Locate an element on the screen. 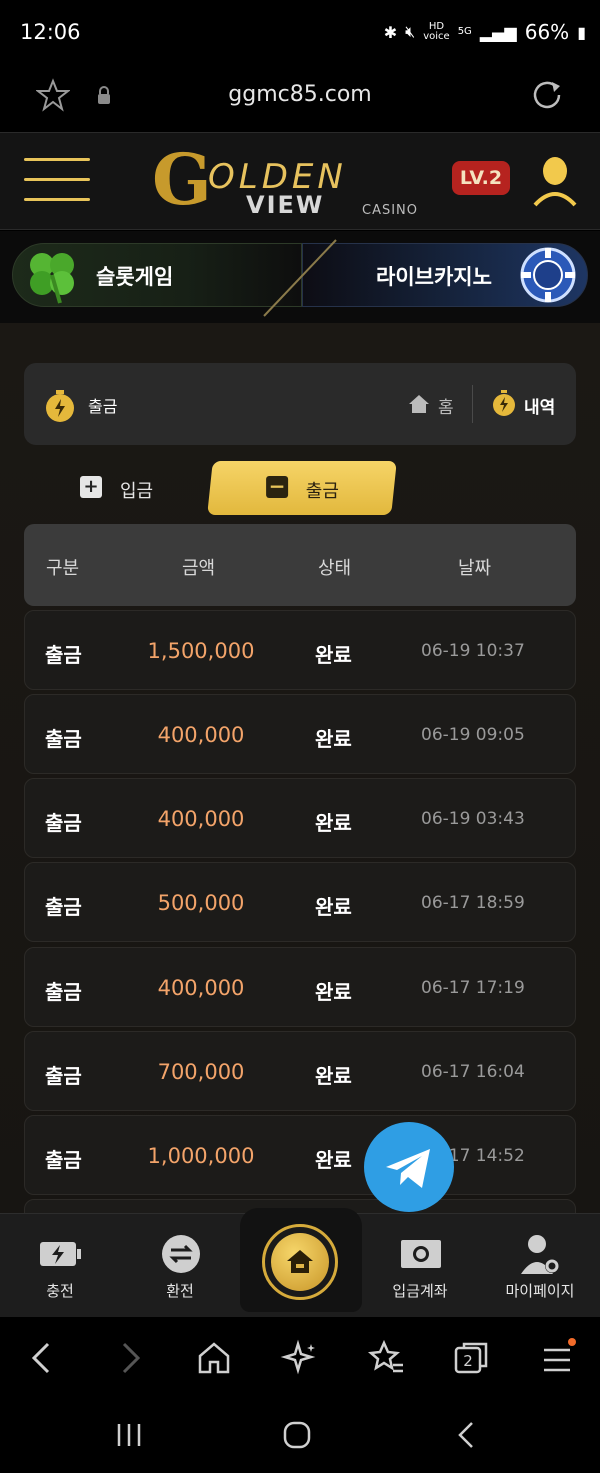 This screenshot has width=600, height=1473. row-date: 06-17 16:04 is located at coordinates (473, 1072).